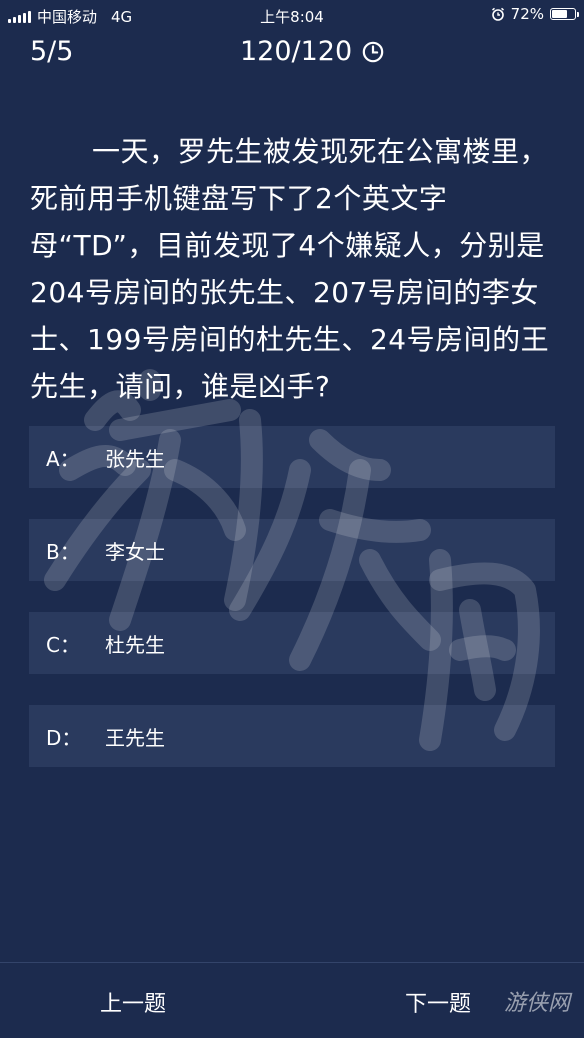  I want to click on option-a-text: 张先生, so click(135, 458).